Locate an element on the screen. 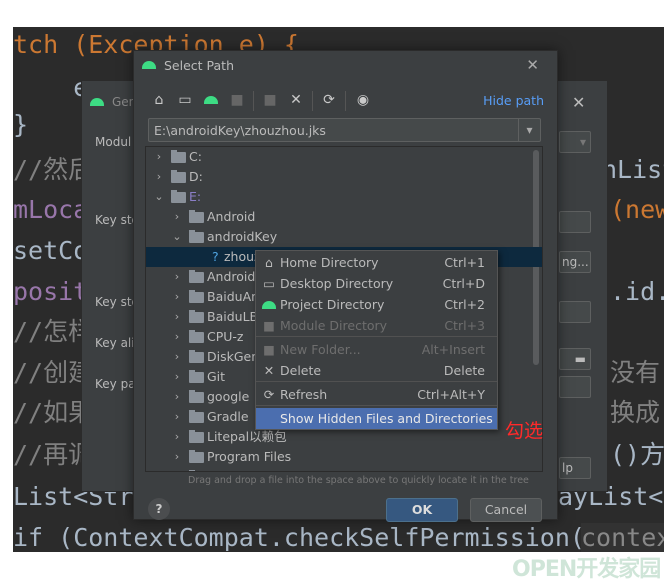 This screenshot has height=587, width=664. tree-item-label: E: is located at coordinates (195, 196).